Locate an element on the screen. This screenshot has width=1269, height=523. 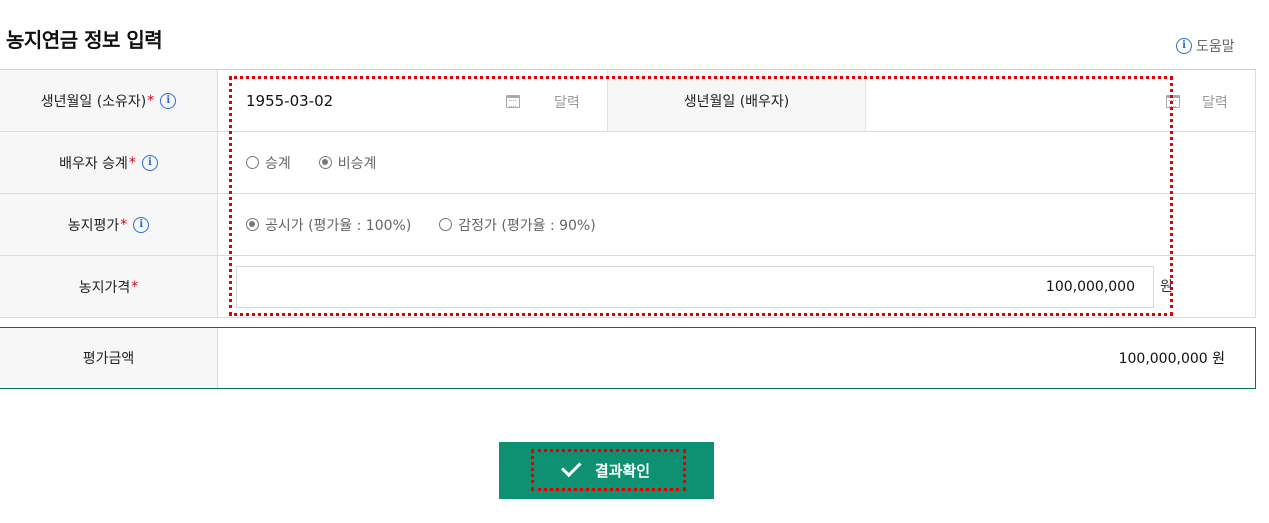
land-valuation-label: 농지평가 * i is located at coordinates (109, 224).